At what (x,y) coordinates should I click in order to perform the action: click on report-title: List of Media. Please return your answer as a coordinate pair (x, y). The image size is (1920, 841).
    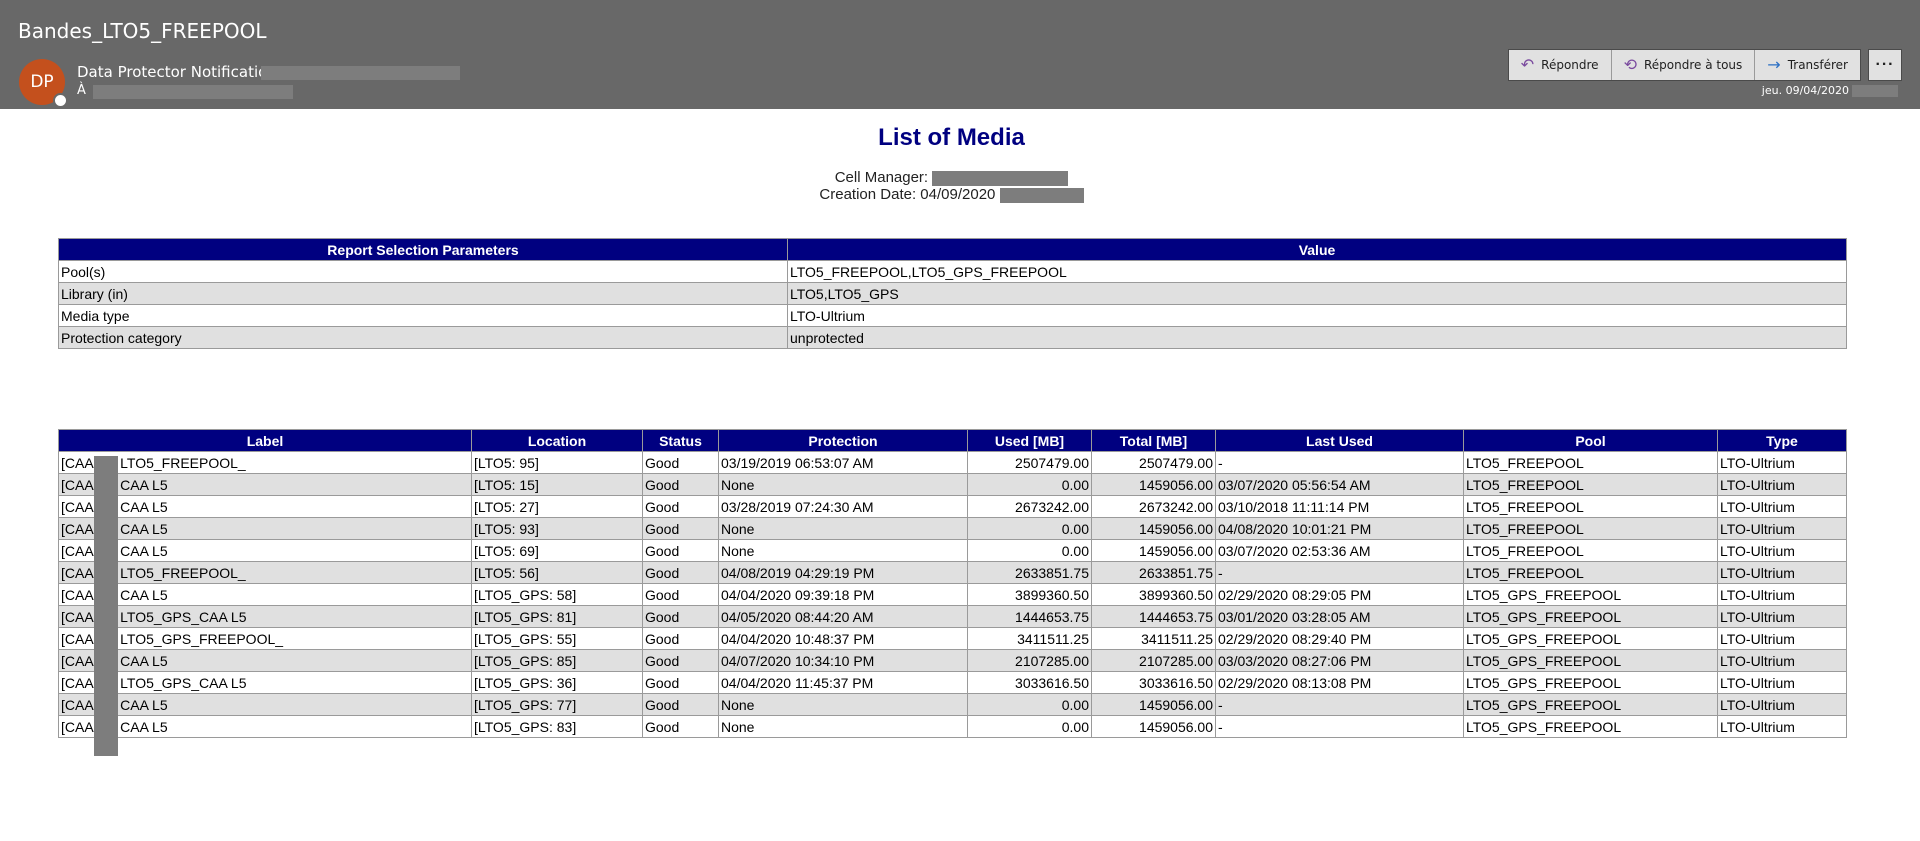
    Looking at the image, I should click on (951, 137).